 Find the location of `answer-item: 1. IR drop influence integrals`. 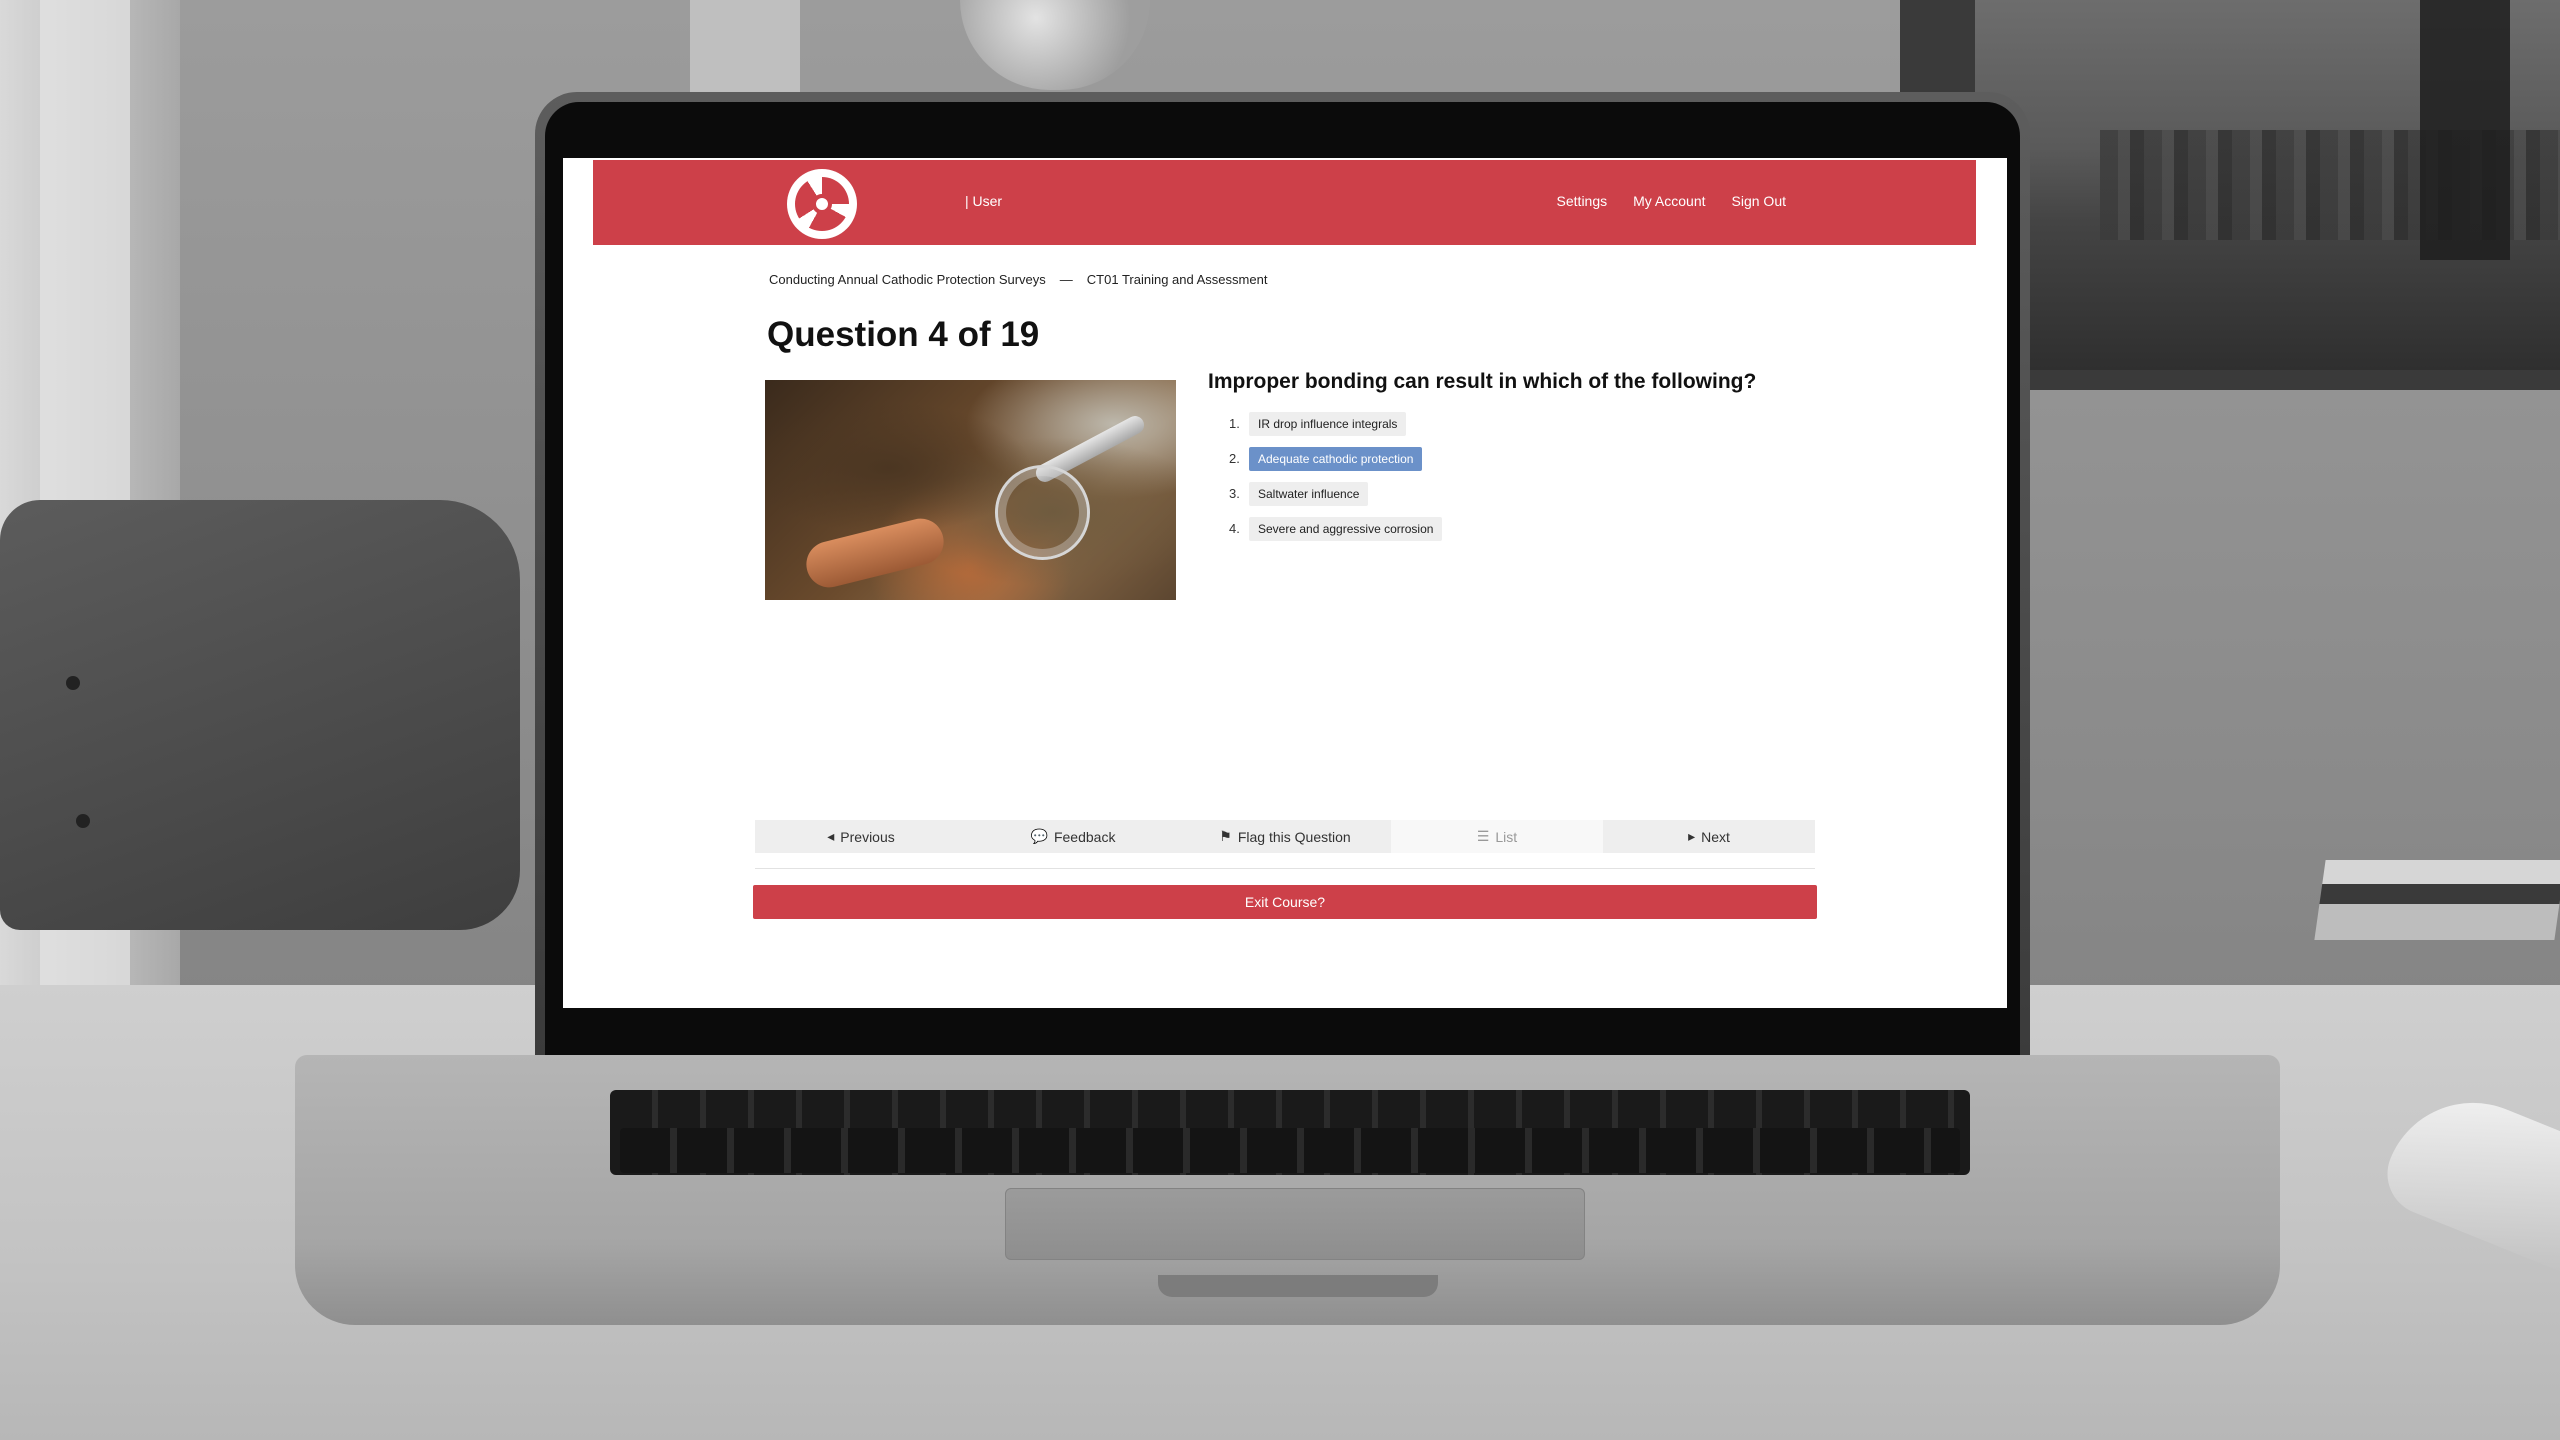

answer-item: 1. IR drop influence integrals is located at coordinates (1335, 423).